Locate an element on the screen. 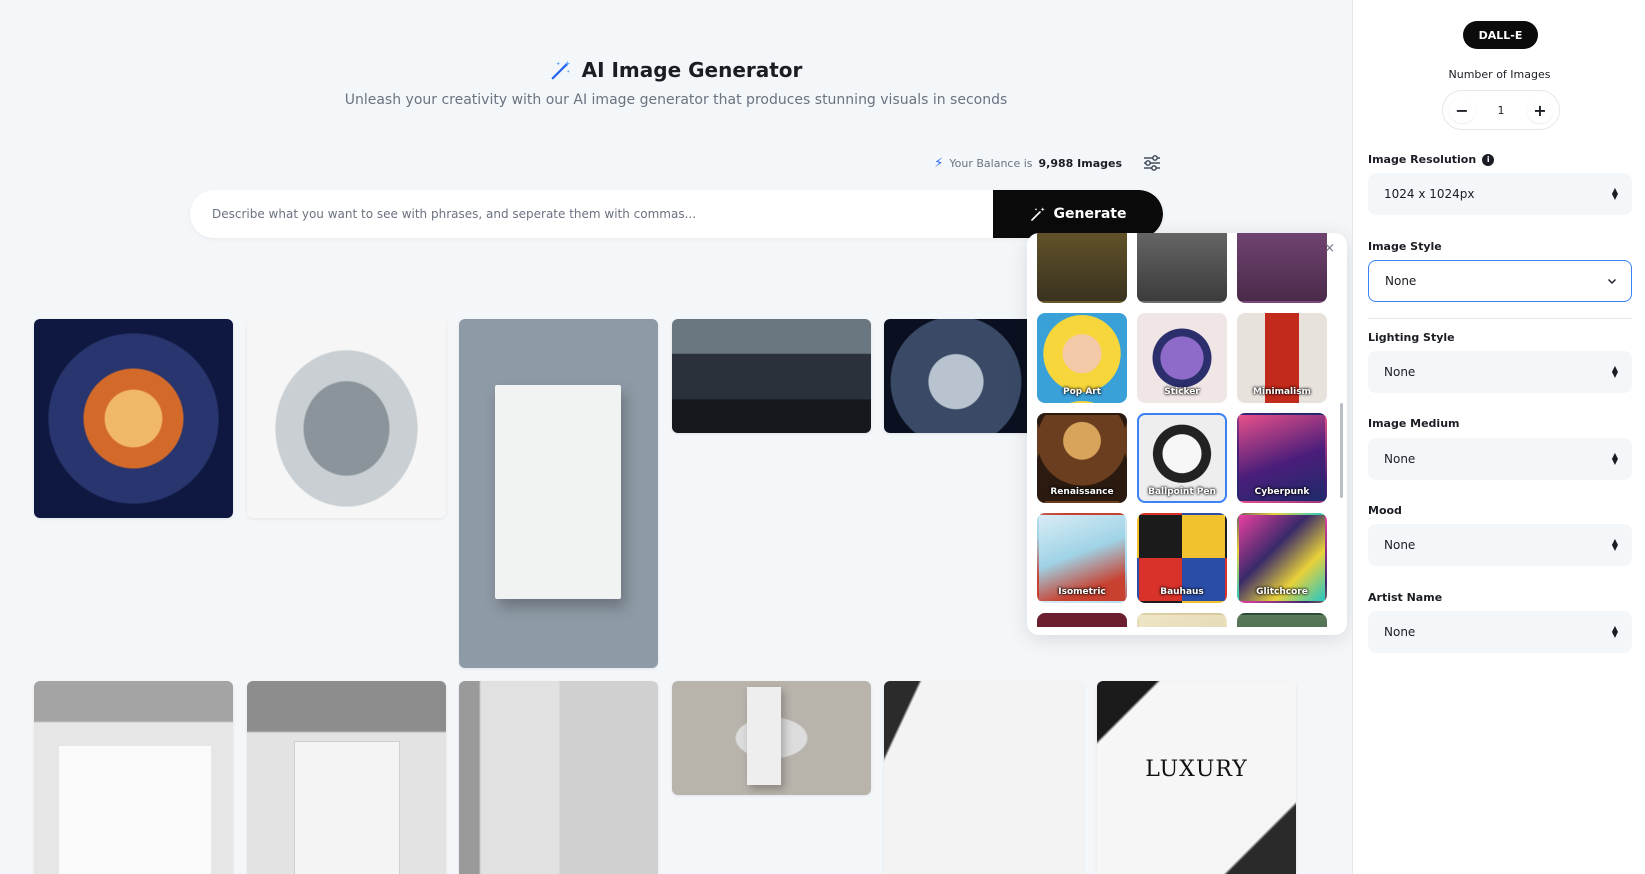 The height and width of the screenshot is (874, 1645). style-tile: Pop Art is located at coordinates (1082, 358).